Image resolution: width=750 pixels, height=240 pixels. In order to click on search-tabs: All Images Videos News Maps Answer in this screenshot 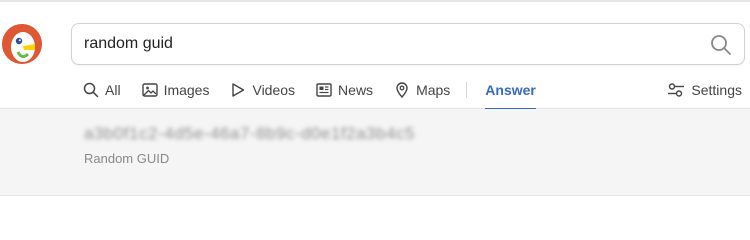, I will do `click(320, 92)`.